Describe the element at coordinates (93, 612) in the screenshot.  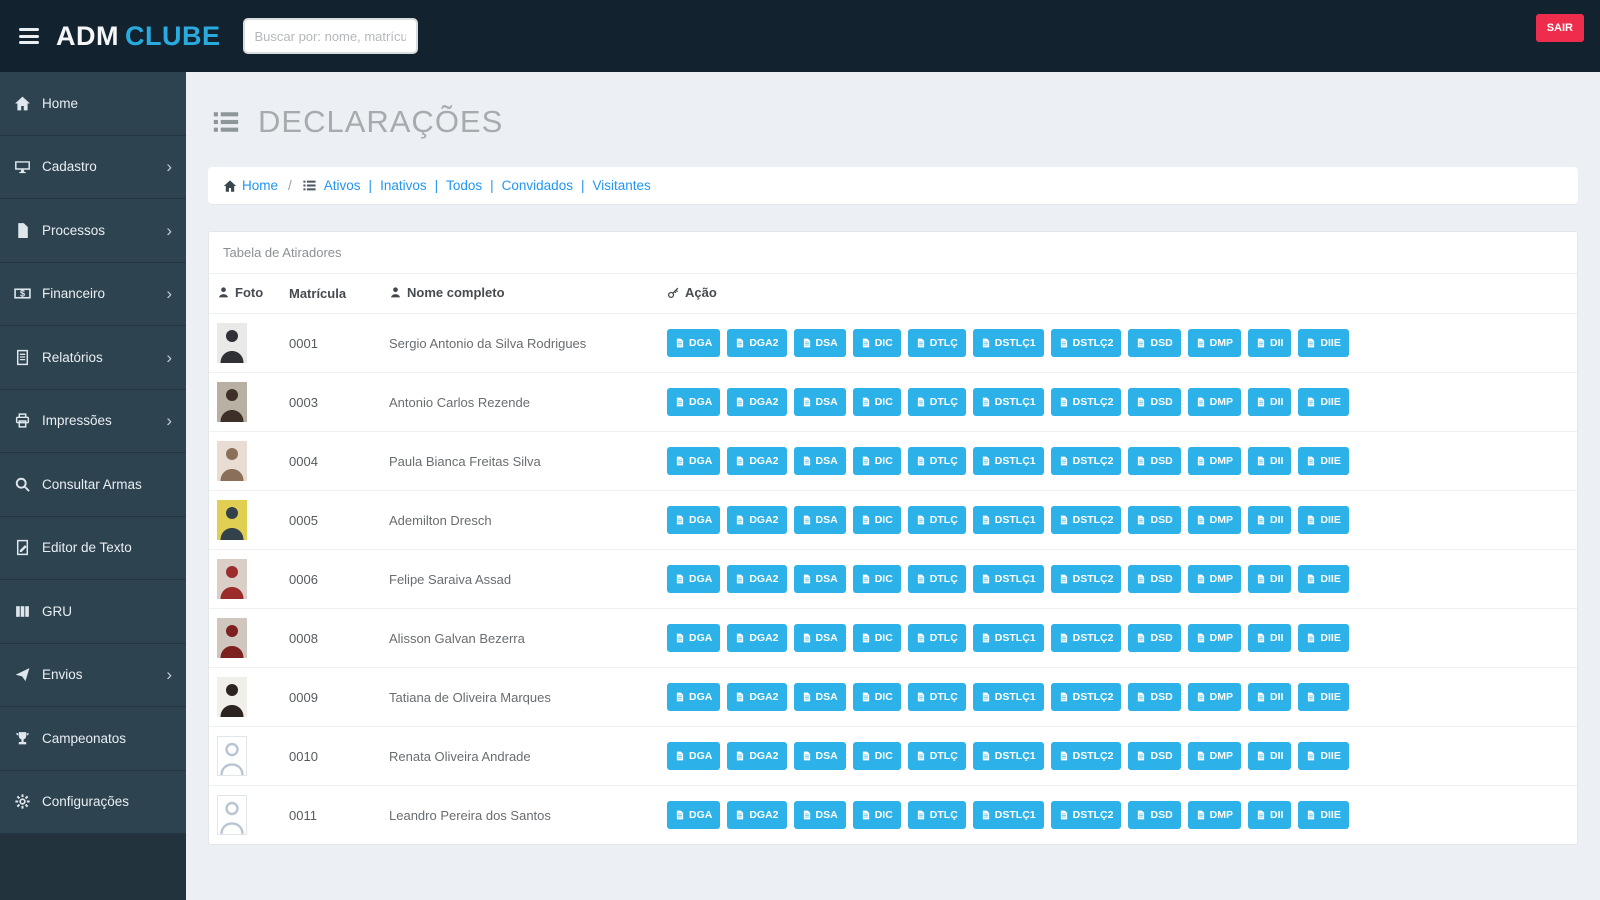
I see `sidebar-item-gru: GRU` at that location.